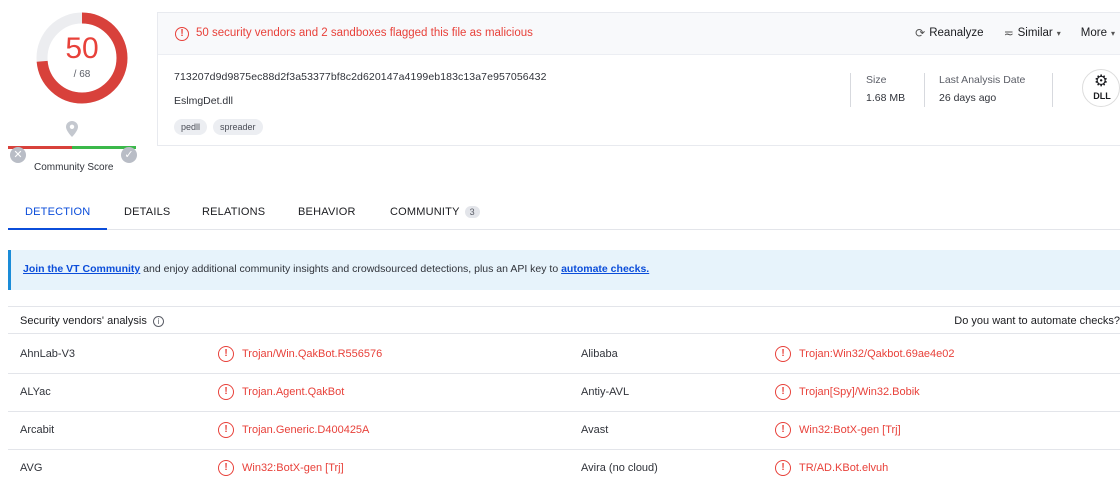 The height and width of the screenshot is (486, 1120). What do you see at coordinates (293, 392) in the screenshot?
I see `detection-label: Trojan.Agent.QakBot` at bounding box center [293, 392].